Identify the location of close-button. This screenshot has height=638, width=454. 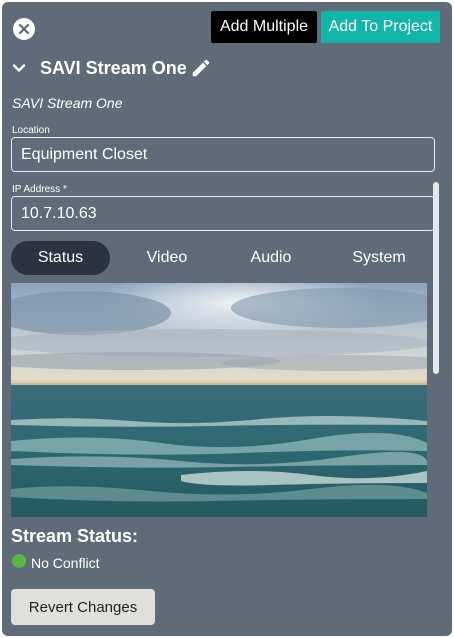
(24, 29).